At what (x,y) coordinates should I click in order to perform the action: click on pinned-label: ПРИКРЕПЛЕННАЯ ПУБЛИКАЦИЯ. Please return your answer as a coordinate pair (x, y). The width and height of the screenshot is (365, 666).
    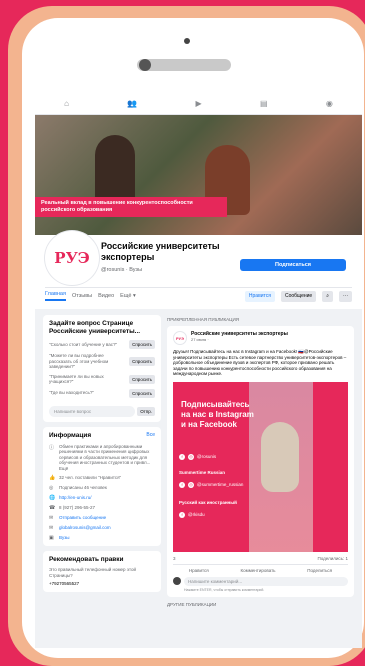
    Looking at the image, I should click on (203, 319).